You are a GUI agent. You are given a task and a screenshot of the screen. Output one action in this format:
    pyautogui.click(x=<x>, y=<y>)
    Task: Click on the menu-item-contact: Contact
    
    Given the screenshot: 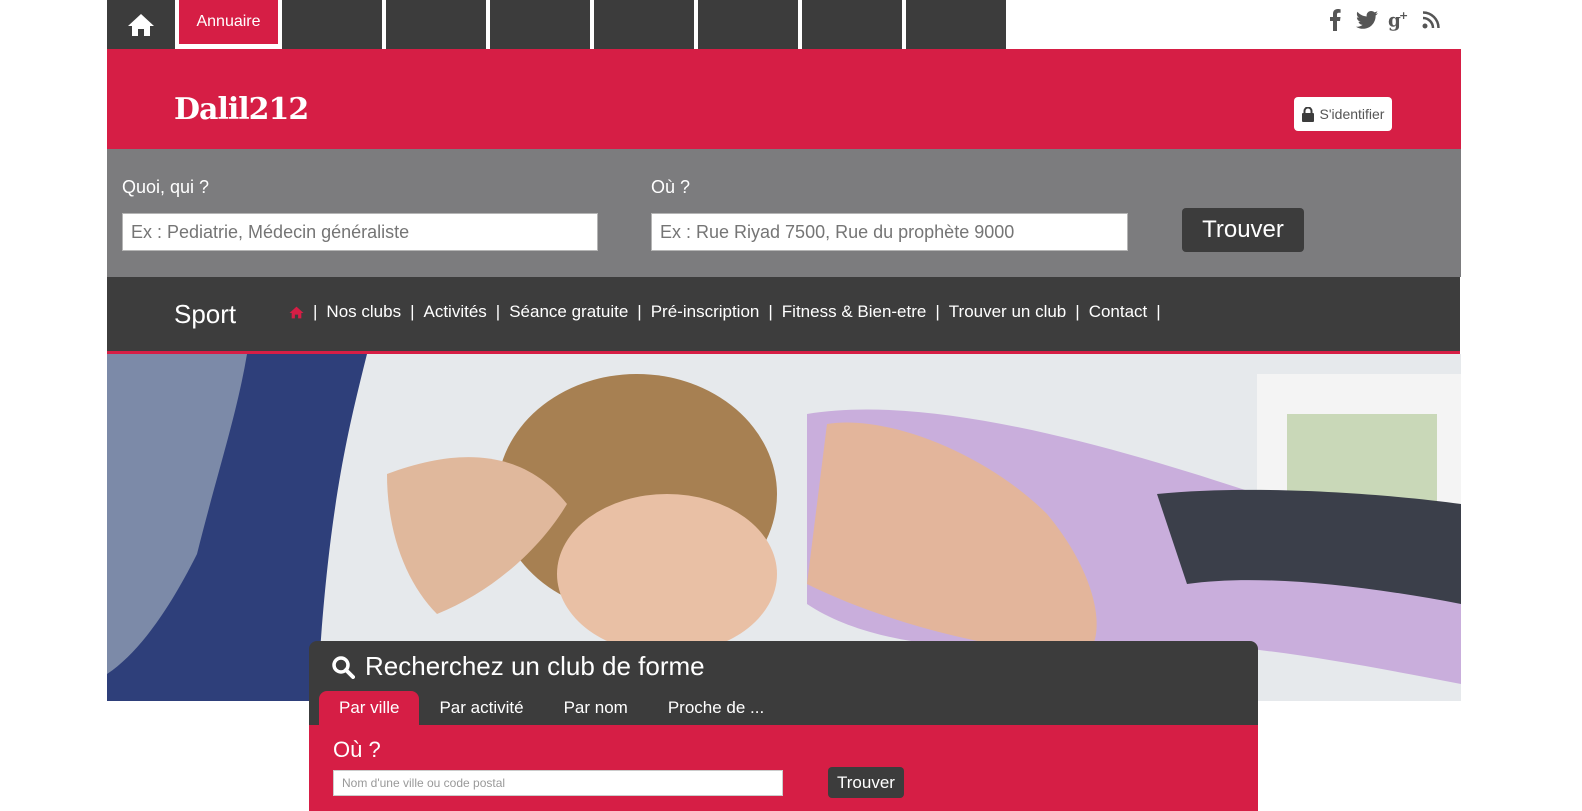 What is the action you would take?
    pyautogui.click(x=1118, y=312)
    